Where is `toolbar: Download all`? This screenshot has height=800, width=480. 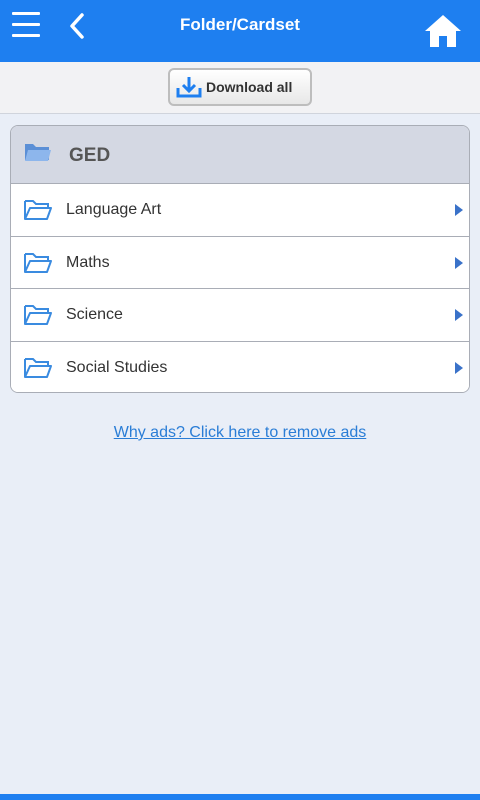 toolbar: Download all is located at coordinates (240, 88).